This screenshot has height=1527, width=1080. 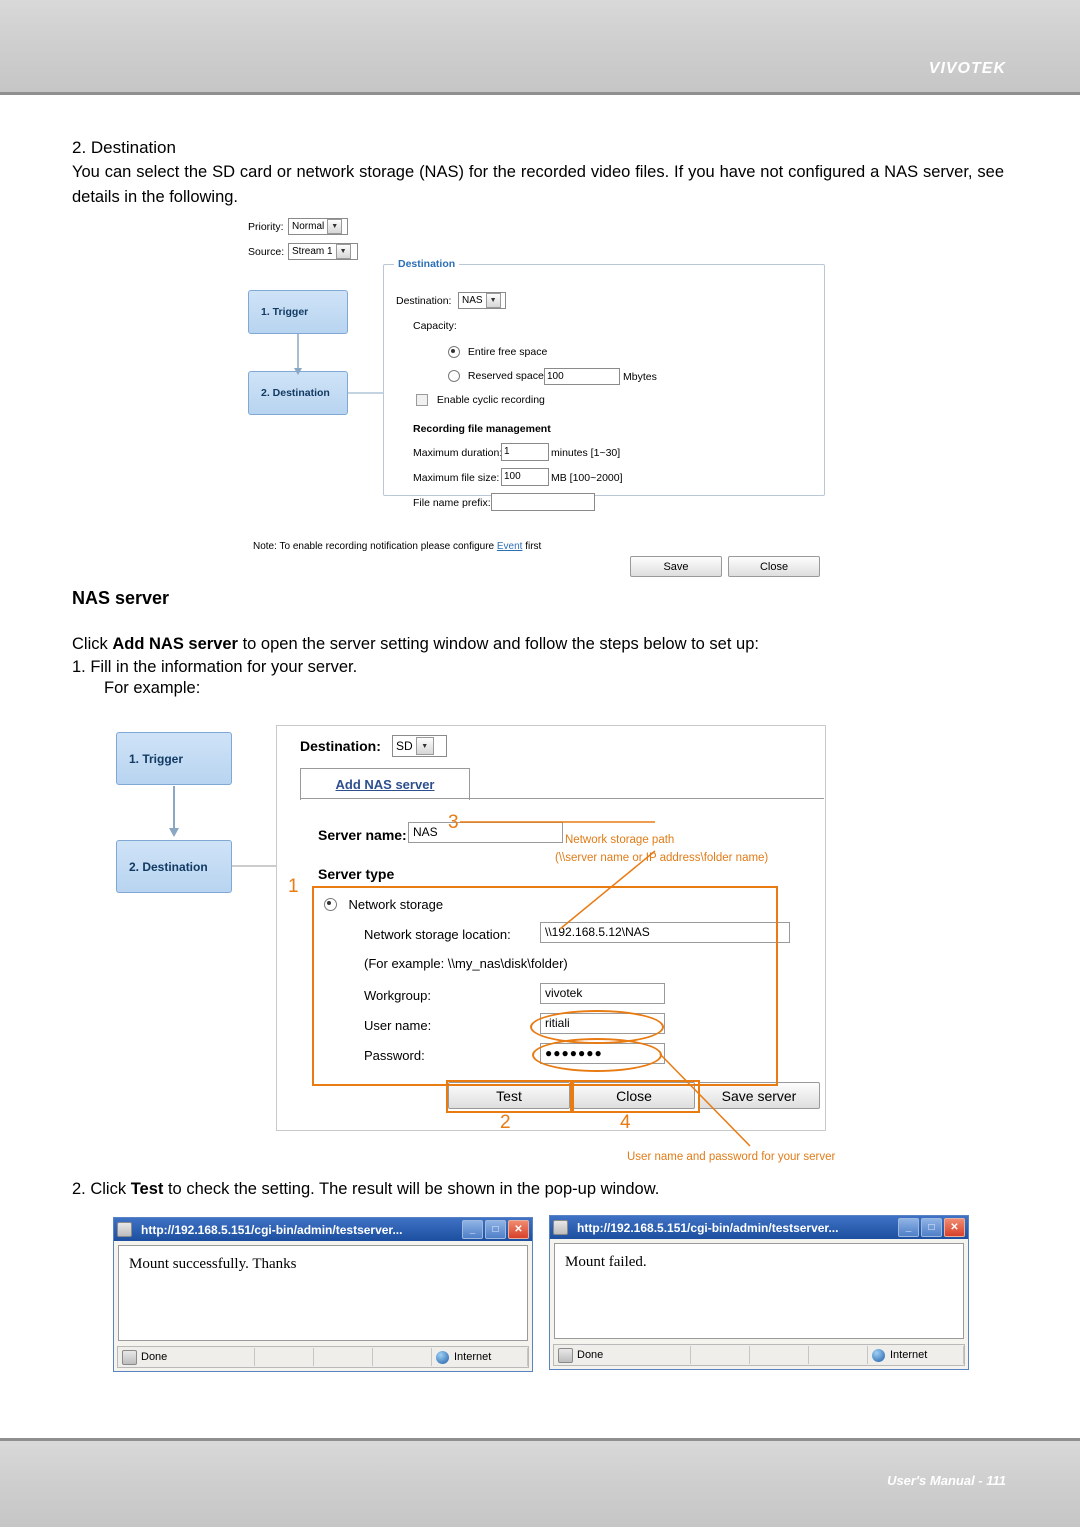 I want to click on para2-prefix: Click, so click(x=92, y=644).